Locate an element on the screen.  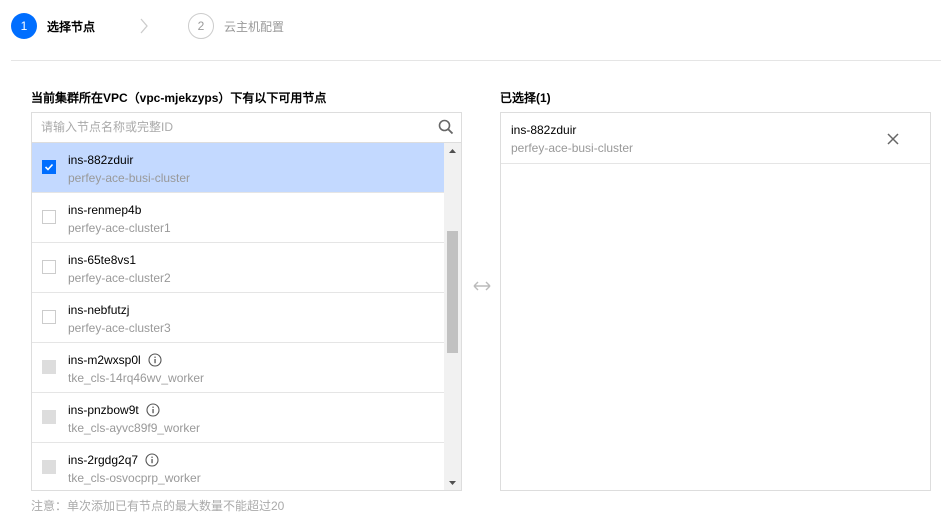
selected-title: 已选择(1) is located at coordinates (525, 98).